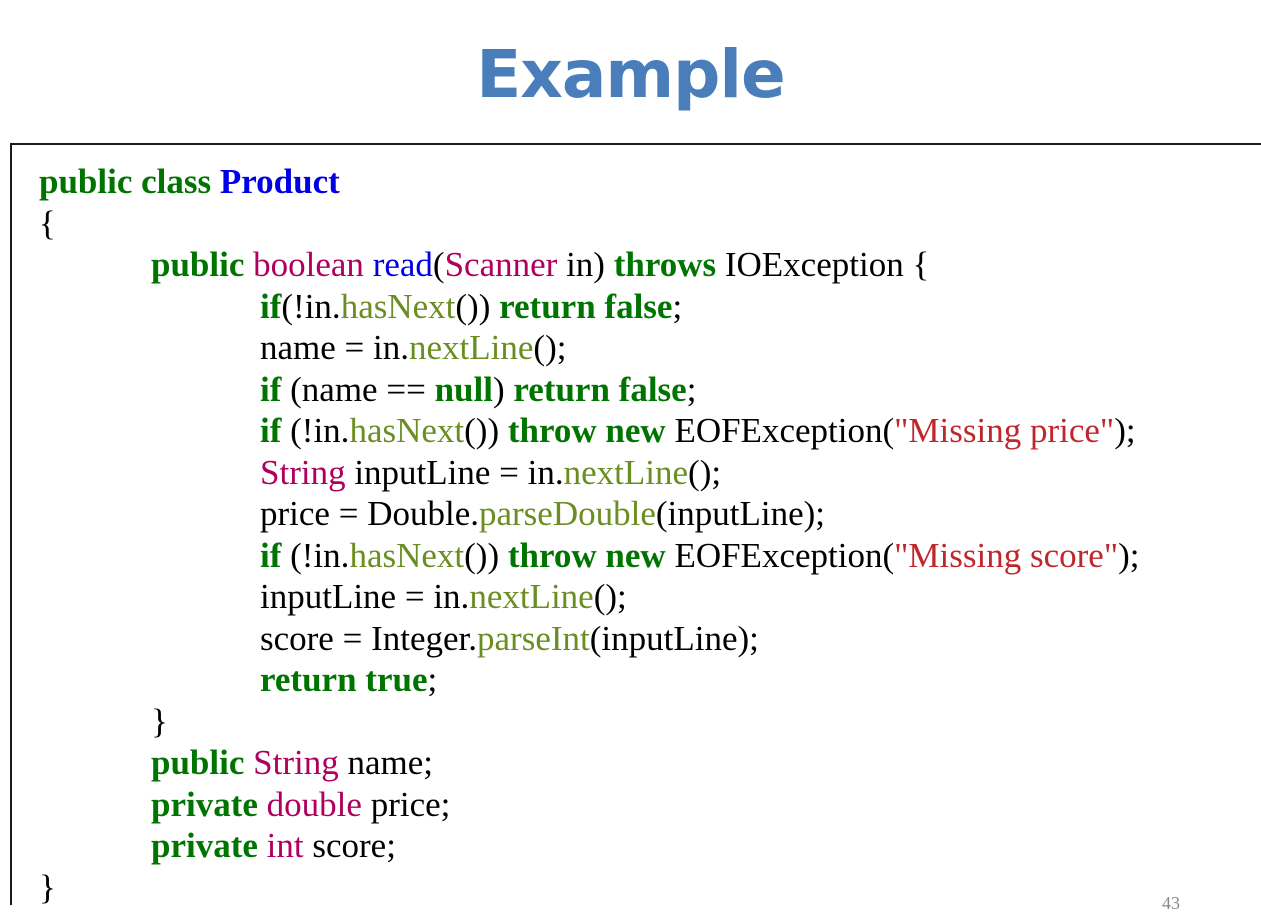  Describe the element at coordinates (369, 513) in the screenshot. I see `code-token: price = Double.` at that location.